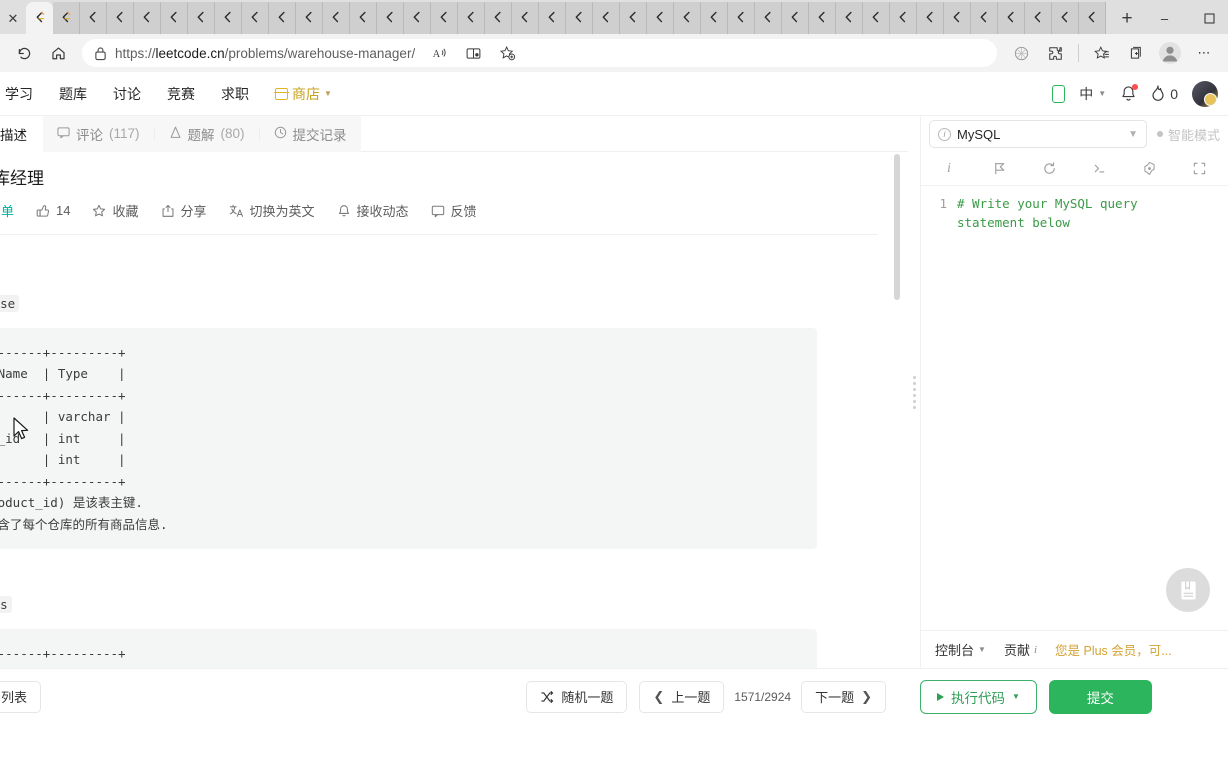  Describe the element at coordinates (98, 134) in the screenshot. I see `tab-comments: 评论 (117)` at that location.